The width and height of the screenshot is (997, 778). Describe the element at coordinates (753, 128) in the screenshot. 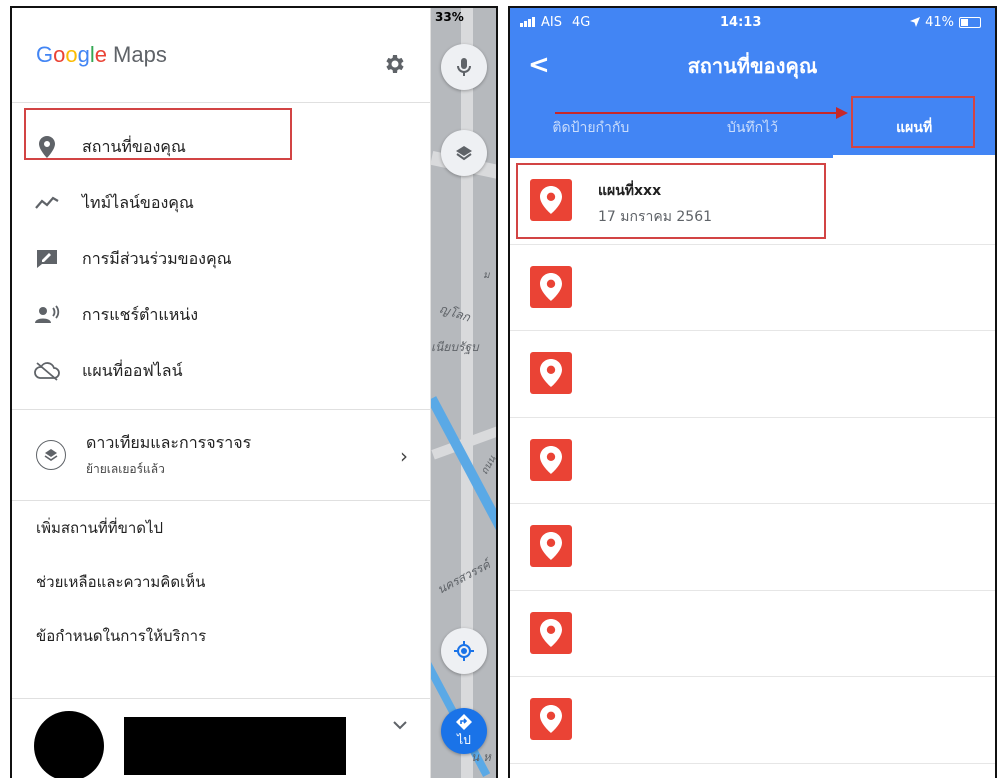

I see `tab-saved: บันทึกไว้` at that location.